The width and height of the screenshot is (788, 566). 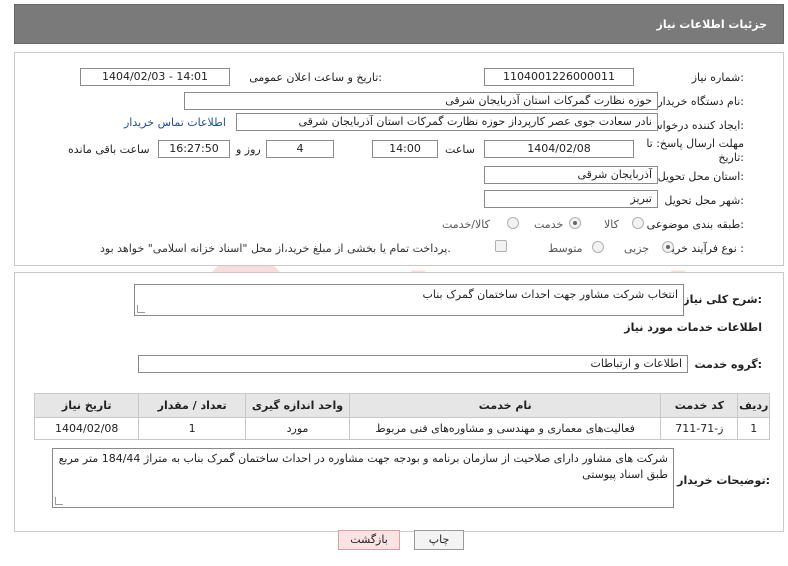 I want to click on buyer-org-label: نام دستگاه خریدار:, so click(x=700, y=101).